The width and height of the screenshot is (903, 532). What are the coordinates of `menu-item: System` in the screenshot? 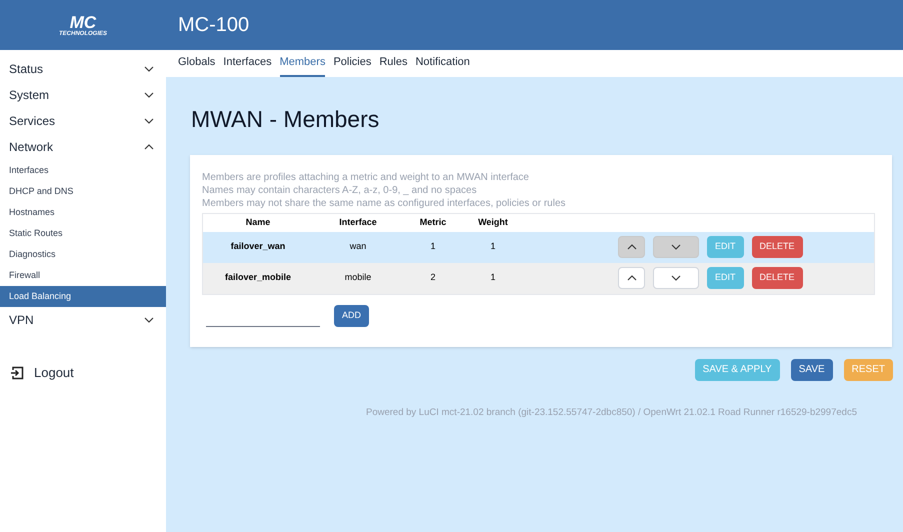 It's located at (83, 95).